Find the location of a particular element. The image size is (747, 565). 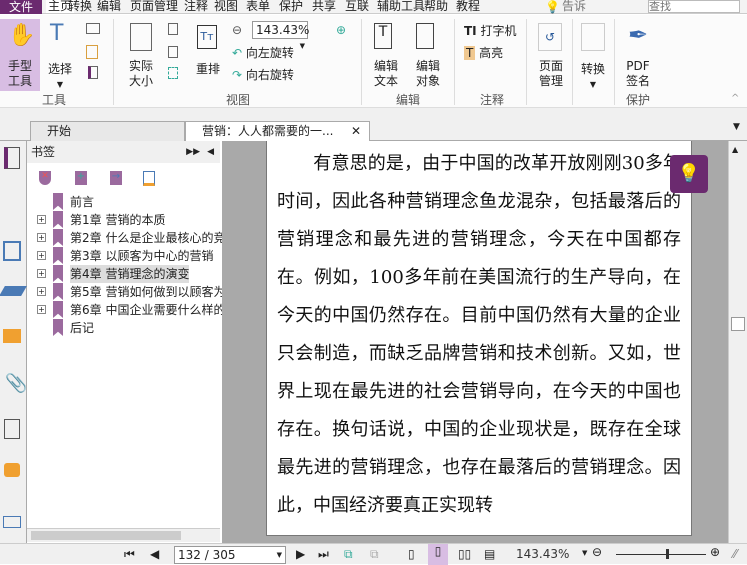

zoom-level: 143.43% is located at coordinates (542, 554).